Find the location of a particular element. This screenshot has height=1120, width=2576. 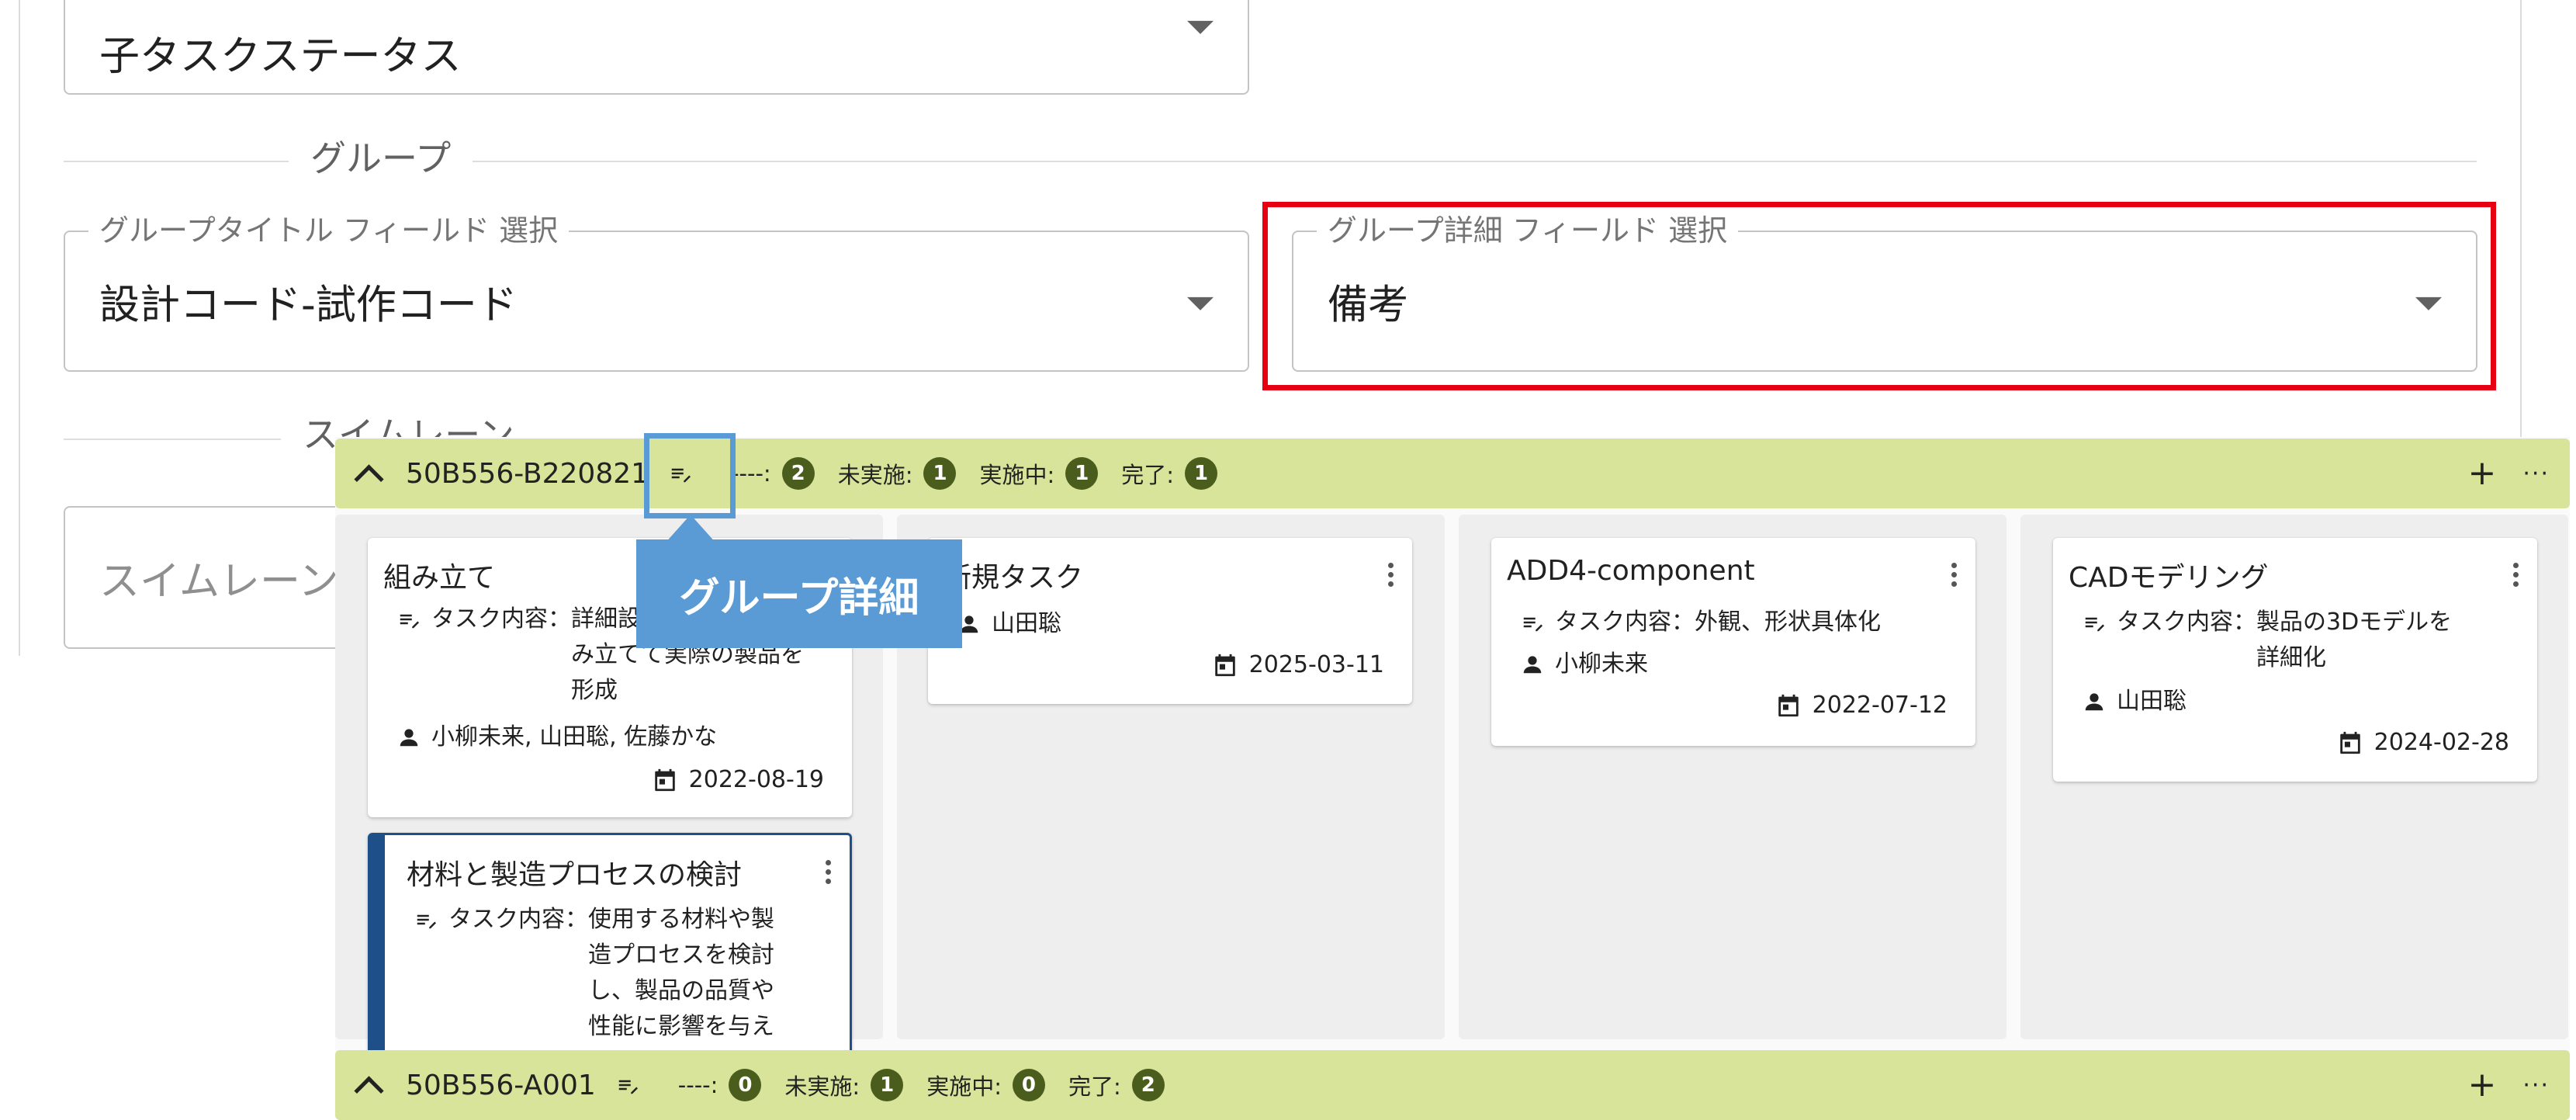

card-title: 材料と製造プロセスの検討 is located at coordinates (575, 875).